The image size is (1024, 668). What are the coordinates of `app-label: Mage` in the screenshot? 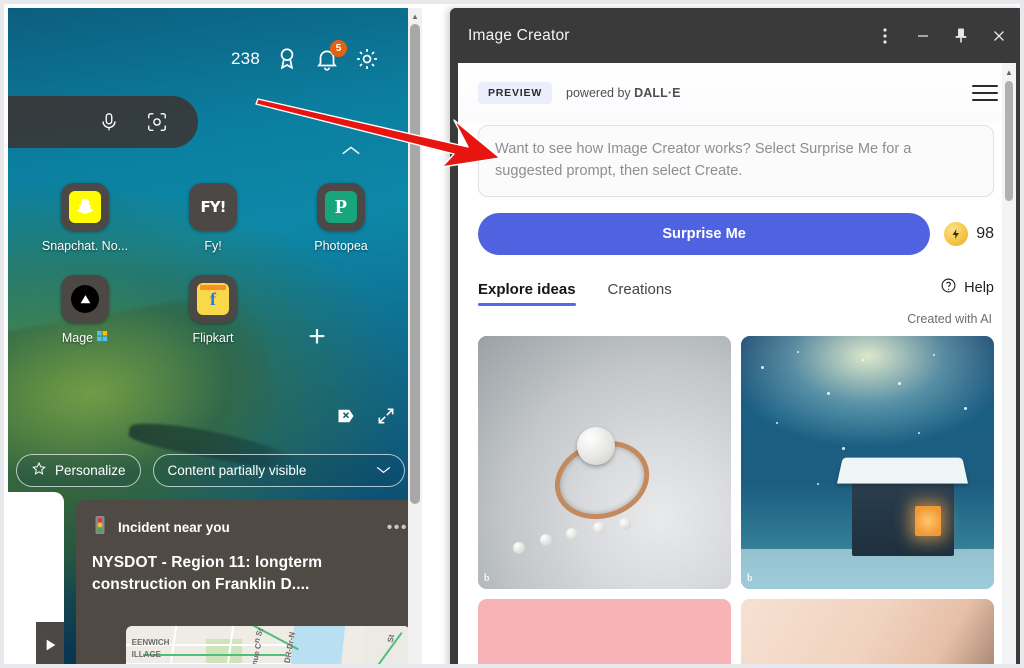 It's located at (85, 338).